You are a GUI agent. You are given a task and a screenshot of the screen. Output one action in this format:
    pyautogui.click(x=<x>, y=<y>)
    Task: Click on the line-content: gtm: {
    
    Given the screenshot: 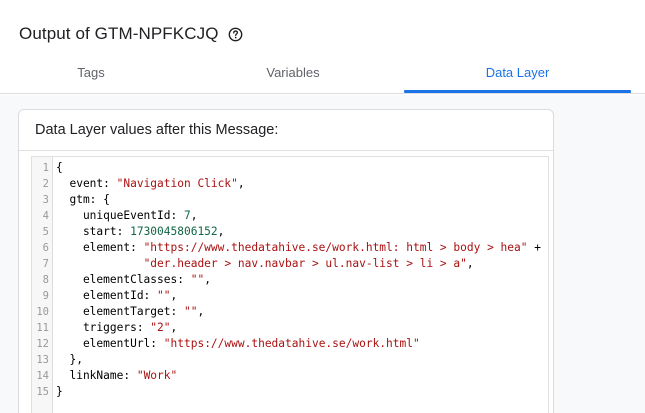 What is the action you would take?
    pyautogui.click(x=83, y=200)
    